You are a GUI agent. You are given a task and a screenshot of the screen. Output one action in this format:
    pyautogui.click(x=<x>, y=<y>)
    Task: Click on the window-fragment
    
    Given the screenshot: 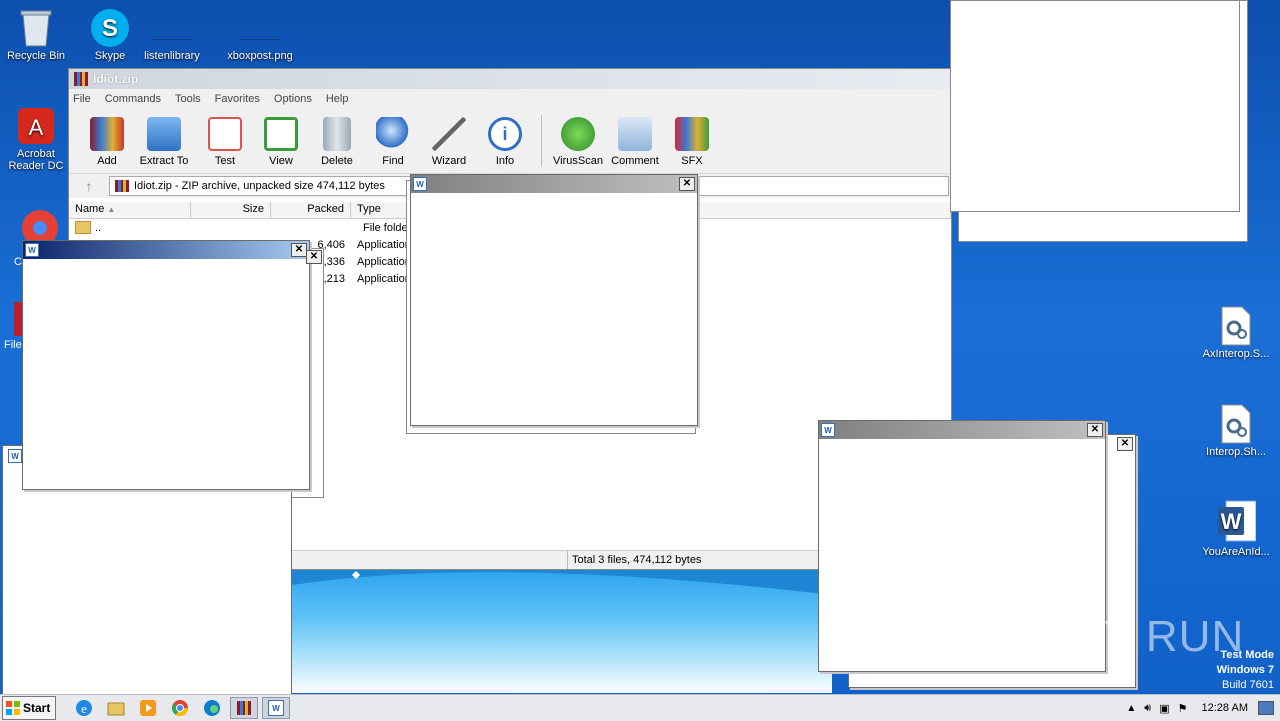 What is the action you would take?
    pyautogui.click(x=1095, y=106)
    